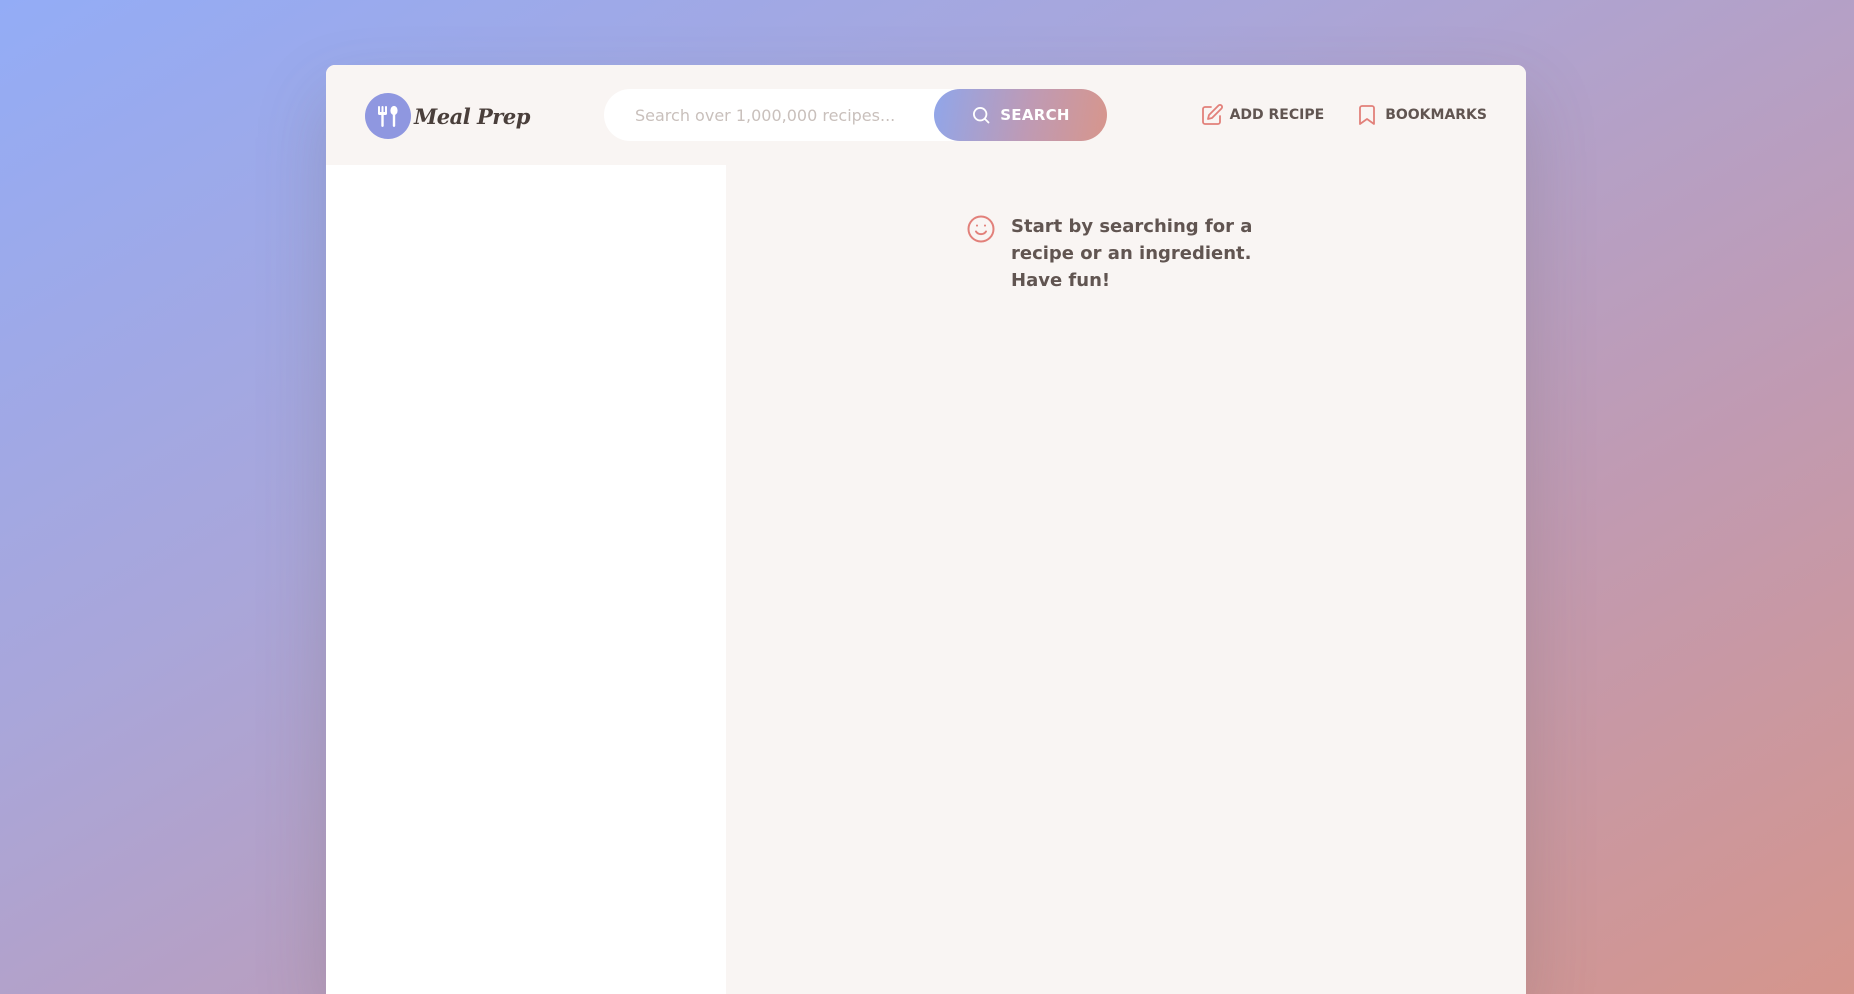 This screenshot has width=1854, height=994. I want to click on smile-icon, so click(981, 229).